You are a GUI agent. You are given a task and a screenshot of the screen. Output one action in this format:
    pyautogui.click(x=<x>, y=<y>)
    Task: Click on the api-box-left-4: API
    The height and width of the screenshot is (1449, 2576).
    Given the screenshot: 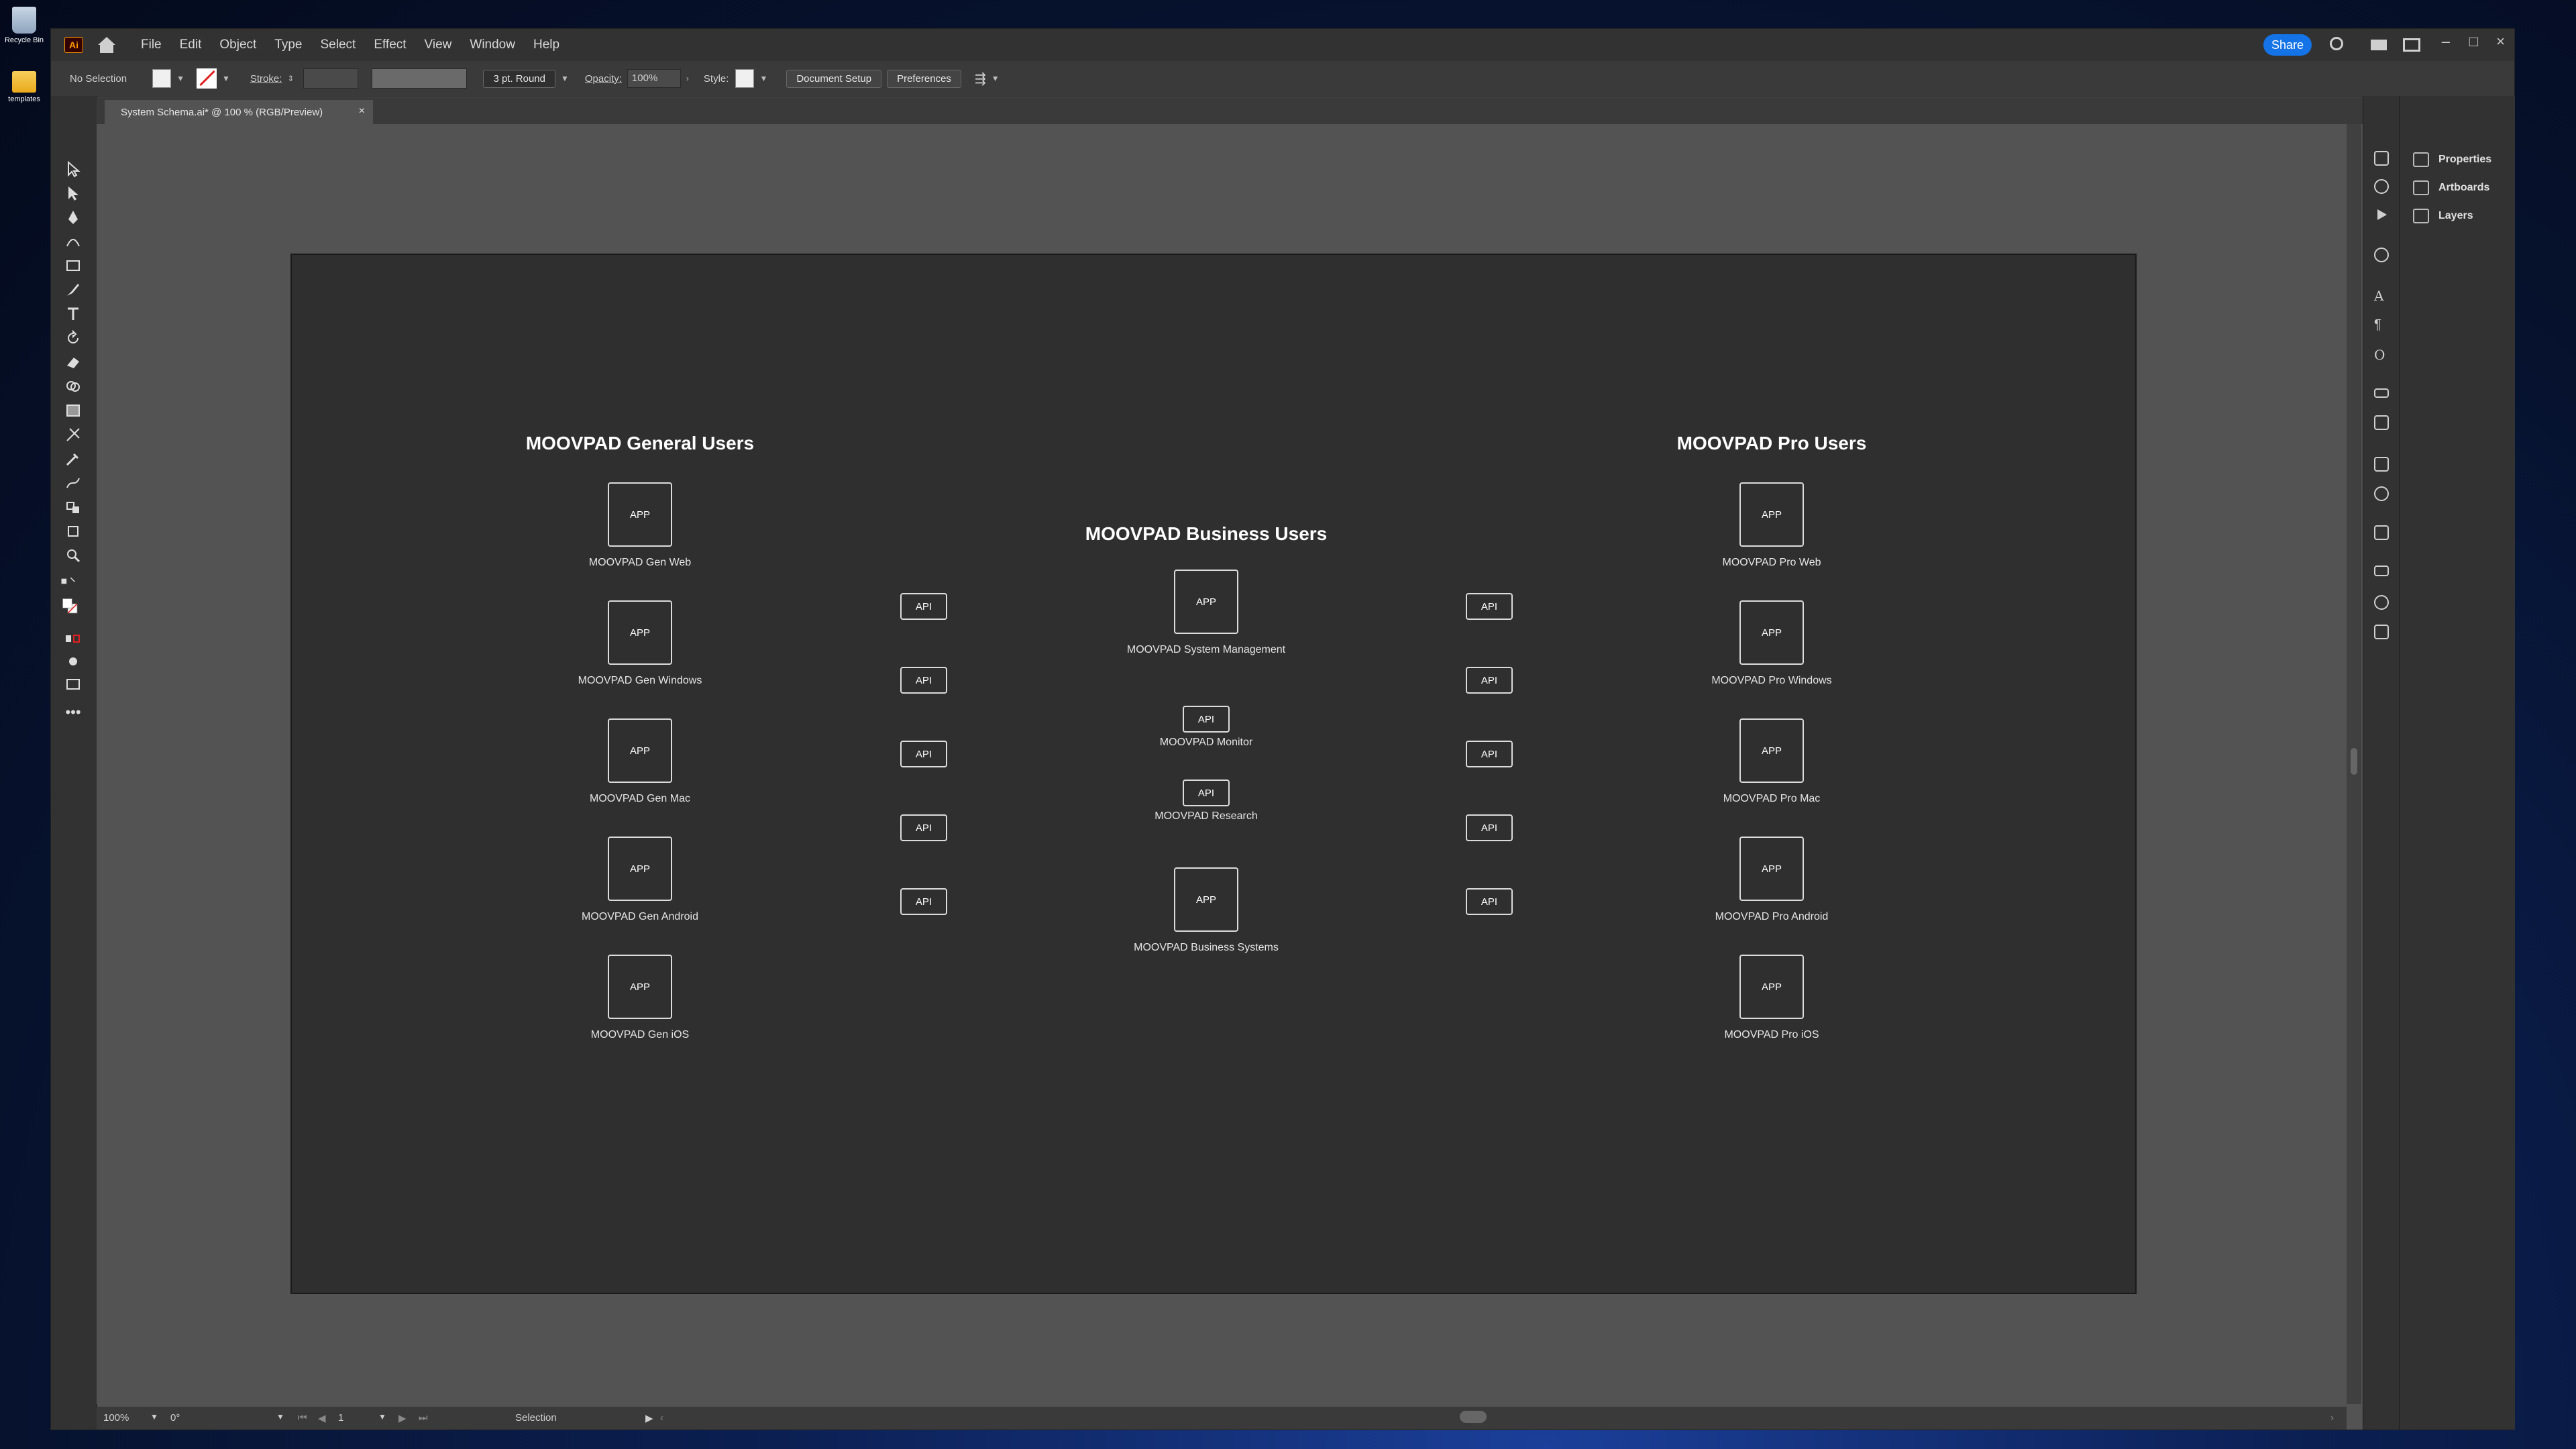 What is the action you would take?
    pyautogui.click(x=923, y=827)
    